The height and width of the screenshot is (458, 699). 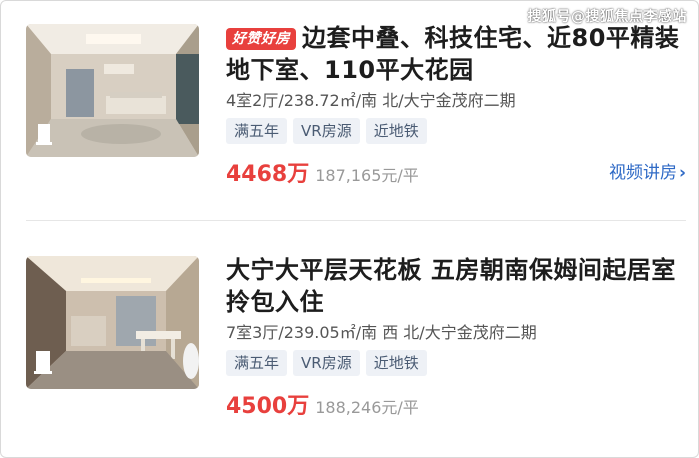 I want to click on listing-title: 好赞好房 边套中叠、科技住宅、近80平精装地下室、110平大花园, so click(x=456, y=54).